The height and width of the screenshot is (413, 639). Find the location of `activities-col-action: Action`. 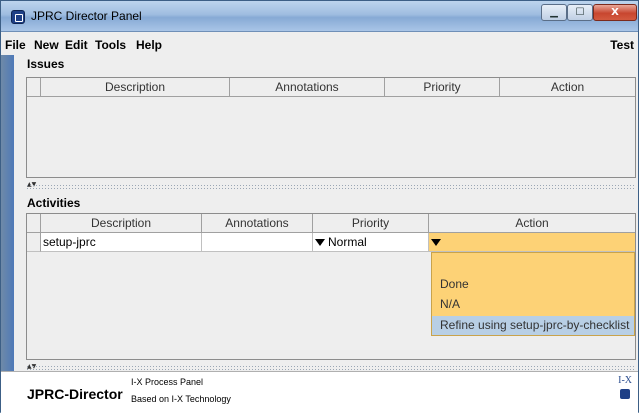

activities-col-action: Action is located at coordinates (532, 223).